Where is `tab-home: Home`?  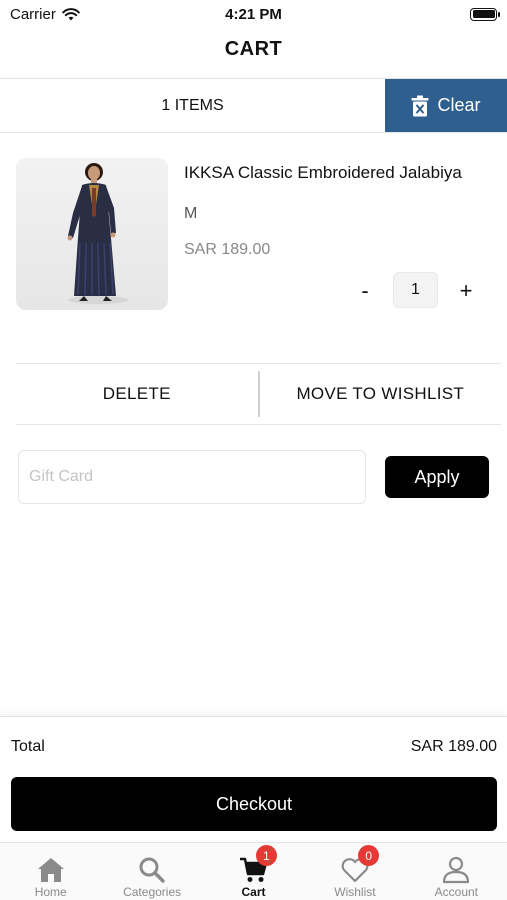 tab-home: Home is located at coordinates (50, 871).